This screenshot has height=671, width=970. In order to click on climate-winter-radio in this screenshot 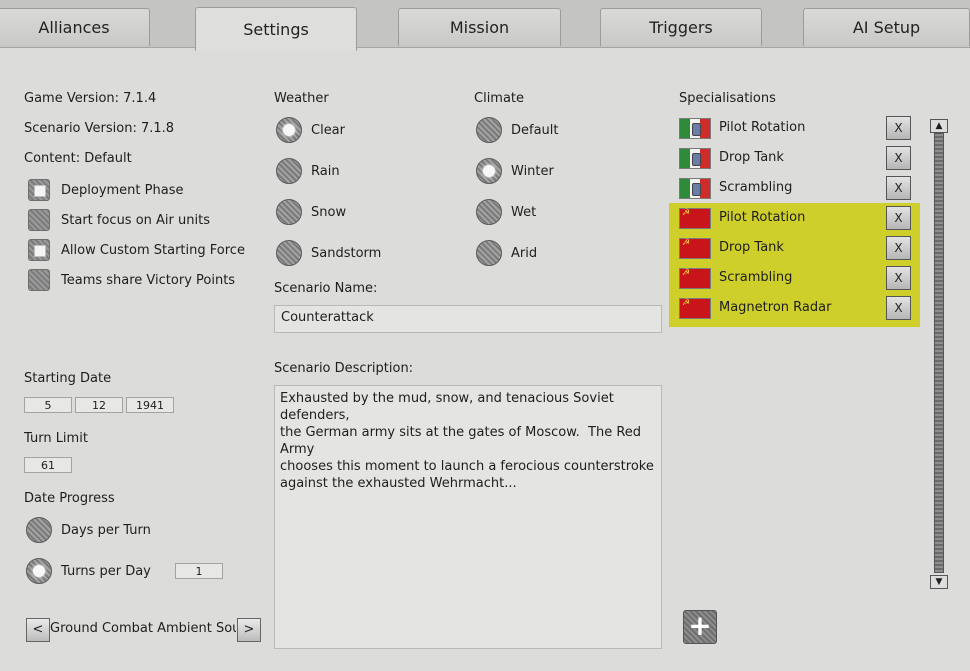, I will do `click(489, 171)`.